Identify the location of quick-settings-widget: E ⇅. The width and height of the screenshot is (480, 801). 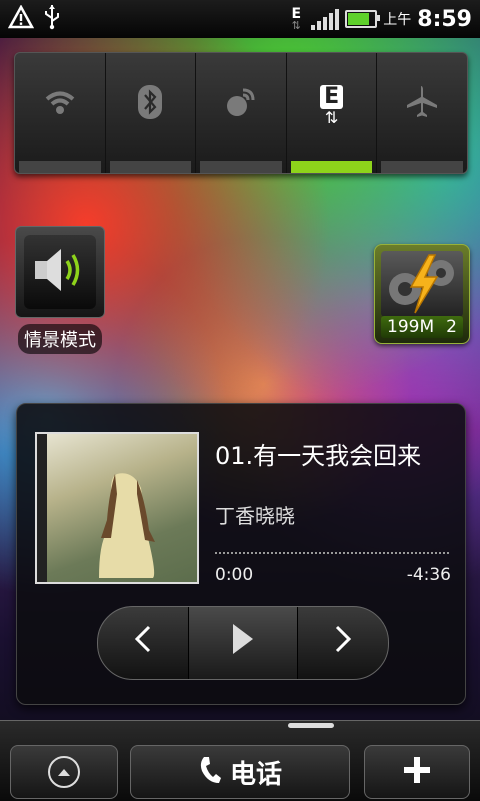
(241, 113).